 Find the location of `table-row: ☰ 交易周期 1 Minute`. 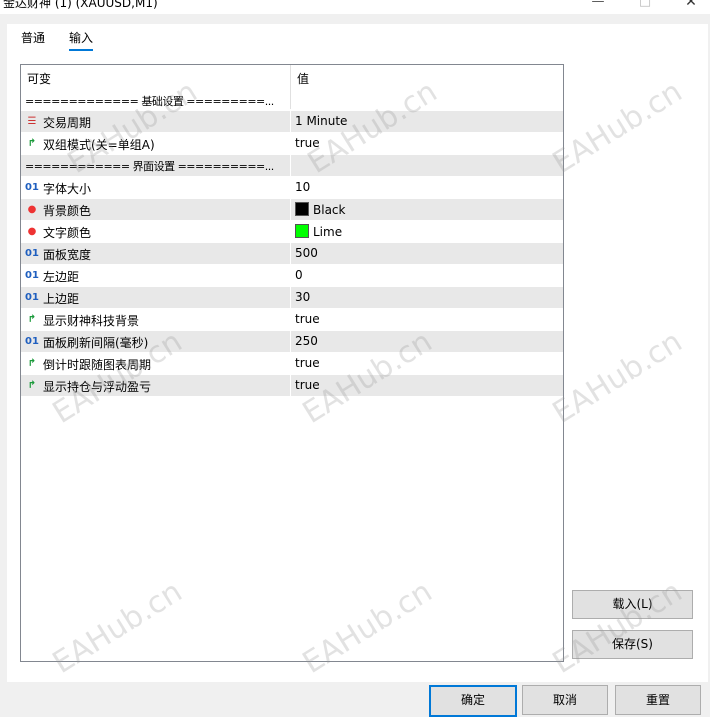

table-row: ☰ 交易周期 1 Minute is located at coordinates (292, 122).